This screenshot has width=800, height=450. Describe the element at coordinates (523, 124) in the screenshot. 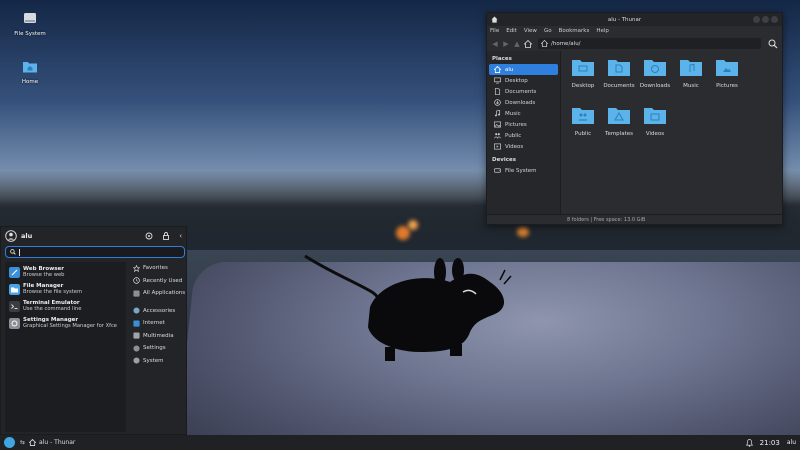

I see `sidebar-item-pictures: Pictures` at that location.